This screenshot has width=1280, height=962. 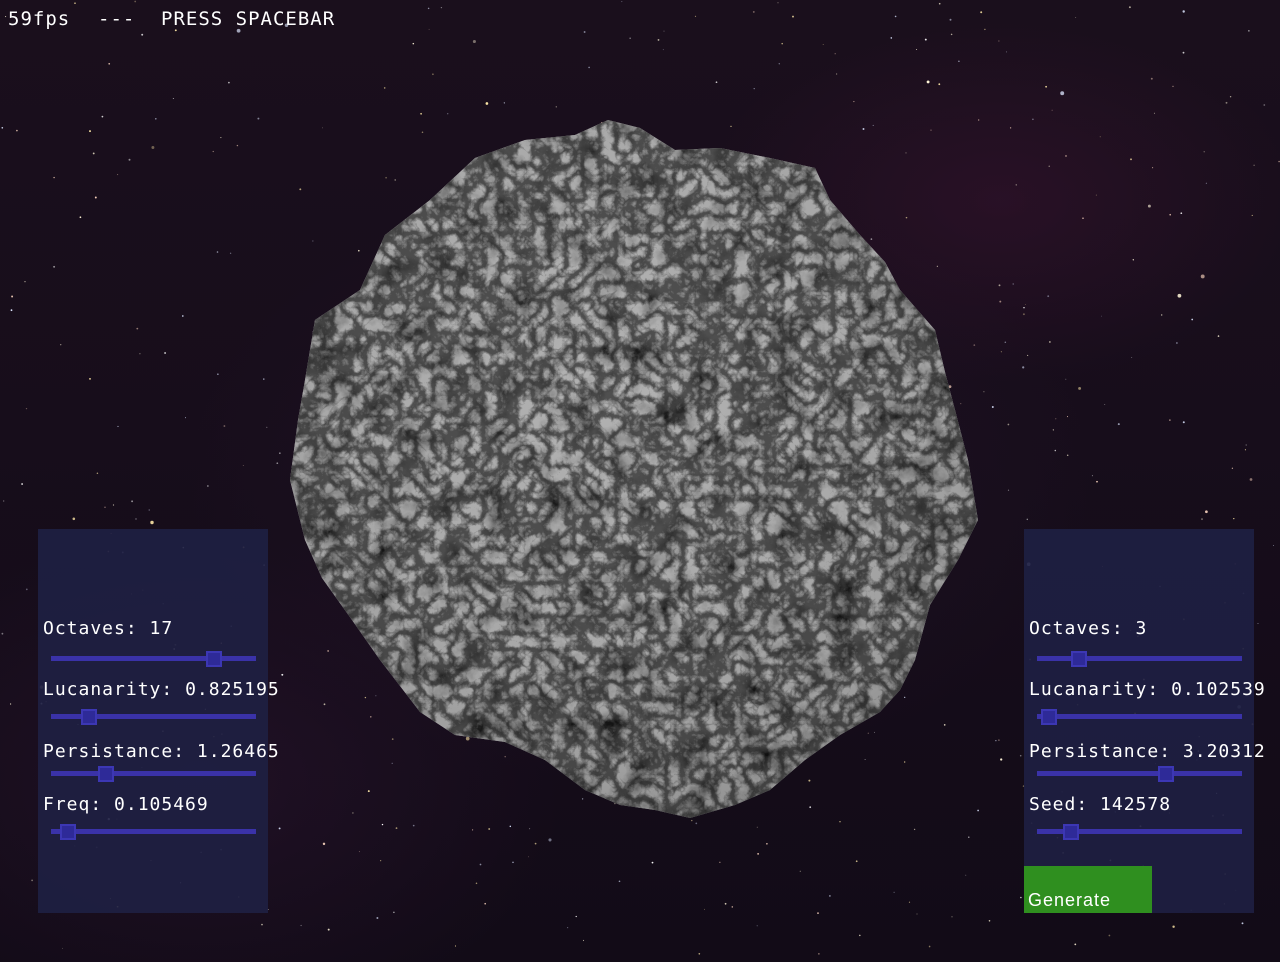 I want to click on left-persistance-label: Persistance: 1.26465, so click(x=161, y=751).